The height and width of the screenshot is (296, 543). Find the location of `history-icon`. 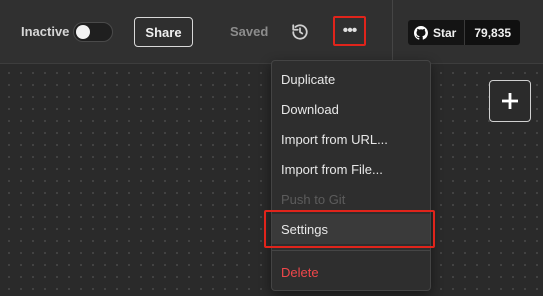

history-icon is located at coordinates (300, 32).